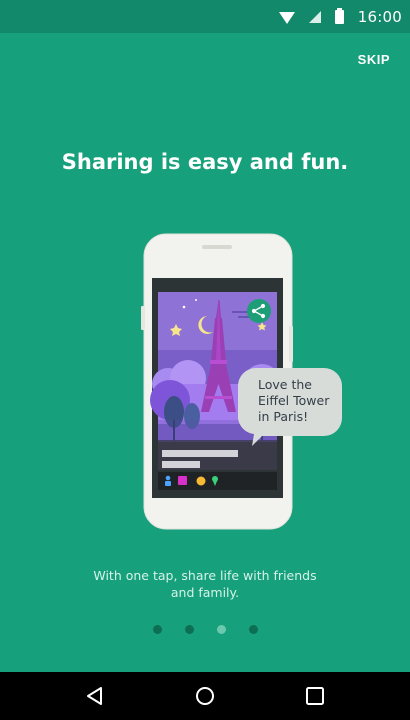 The width and height of the screenshot is (410, 720). Describe the element at coordinates (205, 592) in the screenshot. I see `caption-line: and family.` at that location.